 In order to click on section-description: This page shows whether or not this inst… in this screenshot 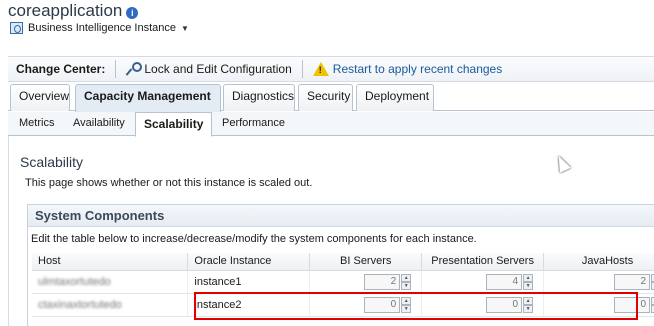, I will do `click(169, 183)`.